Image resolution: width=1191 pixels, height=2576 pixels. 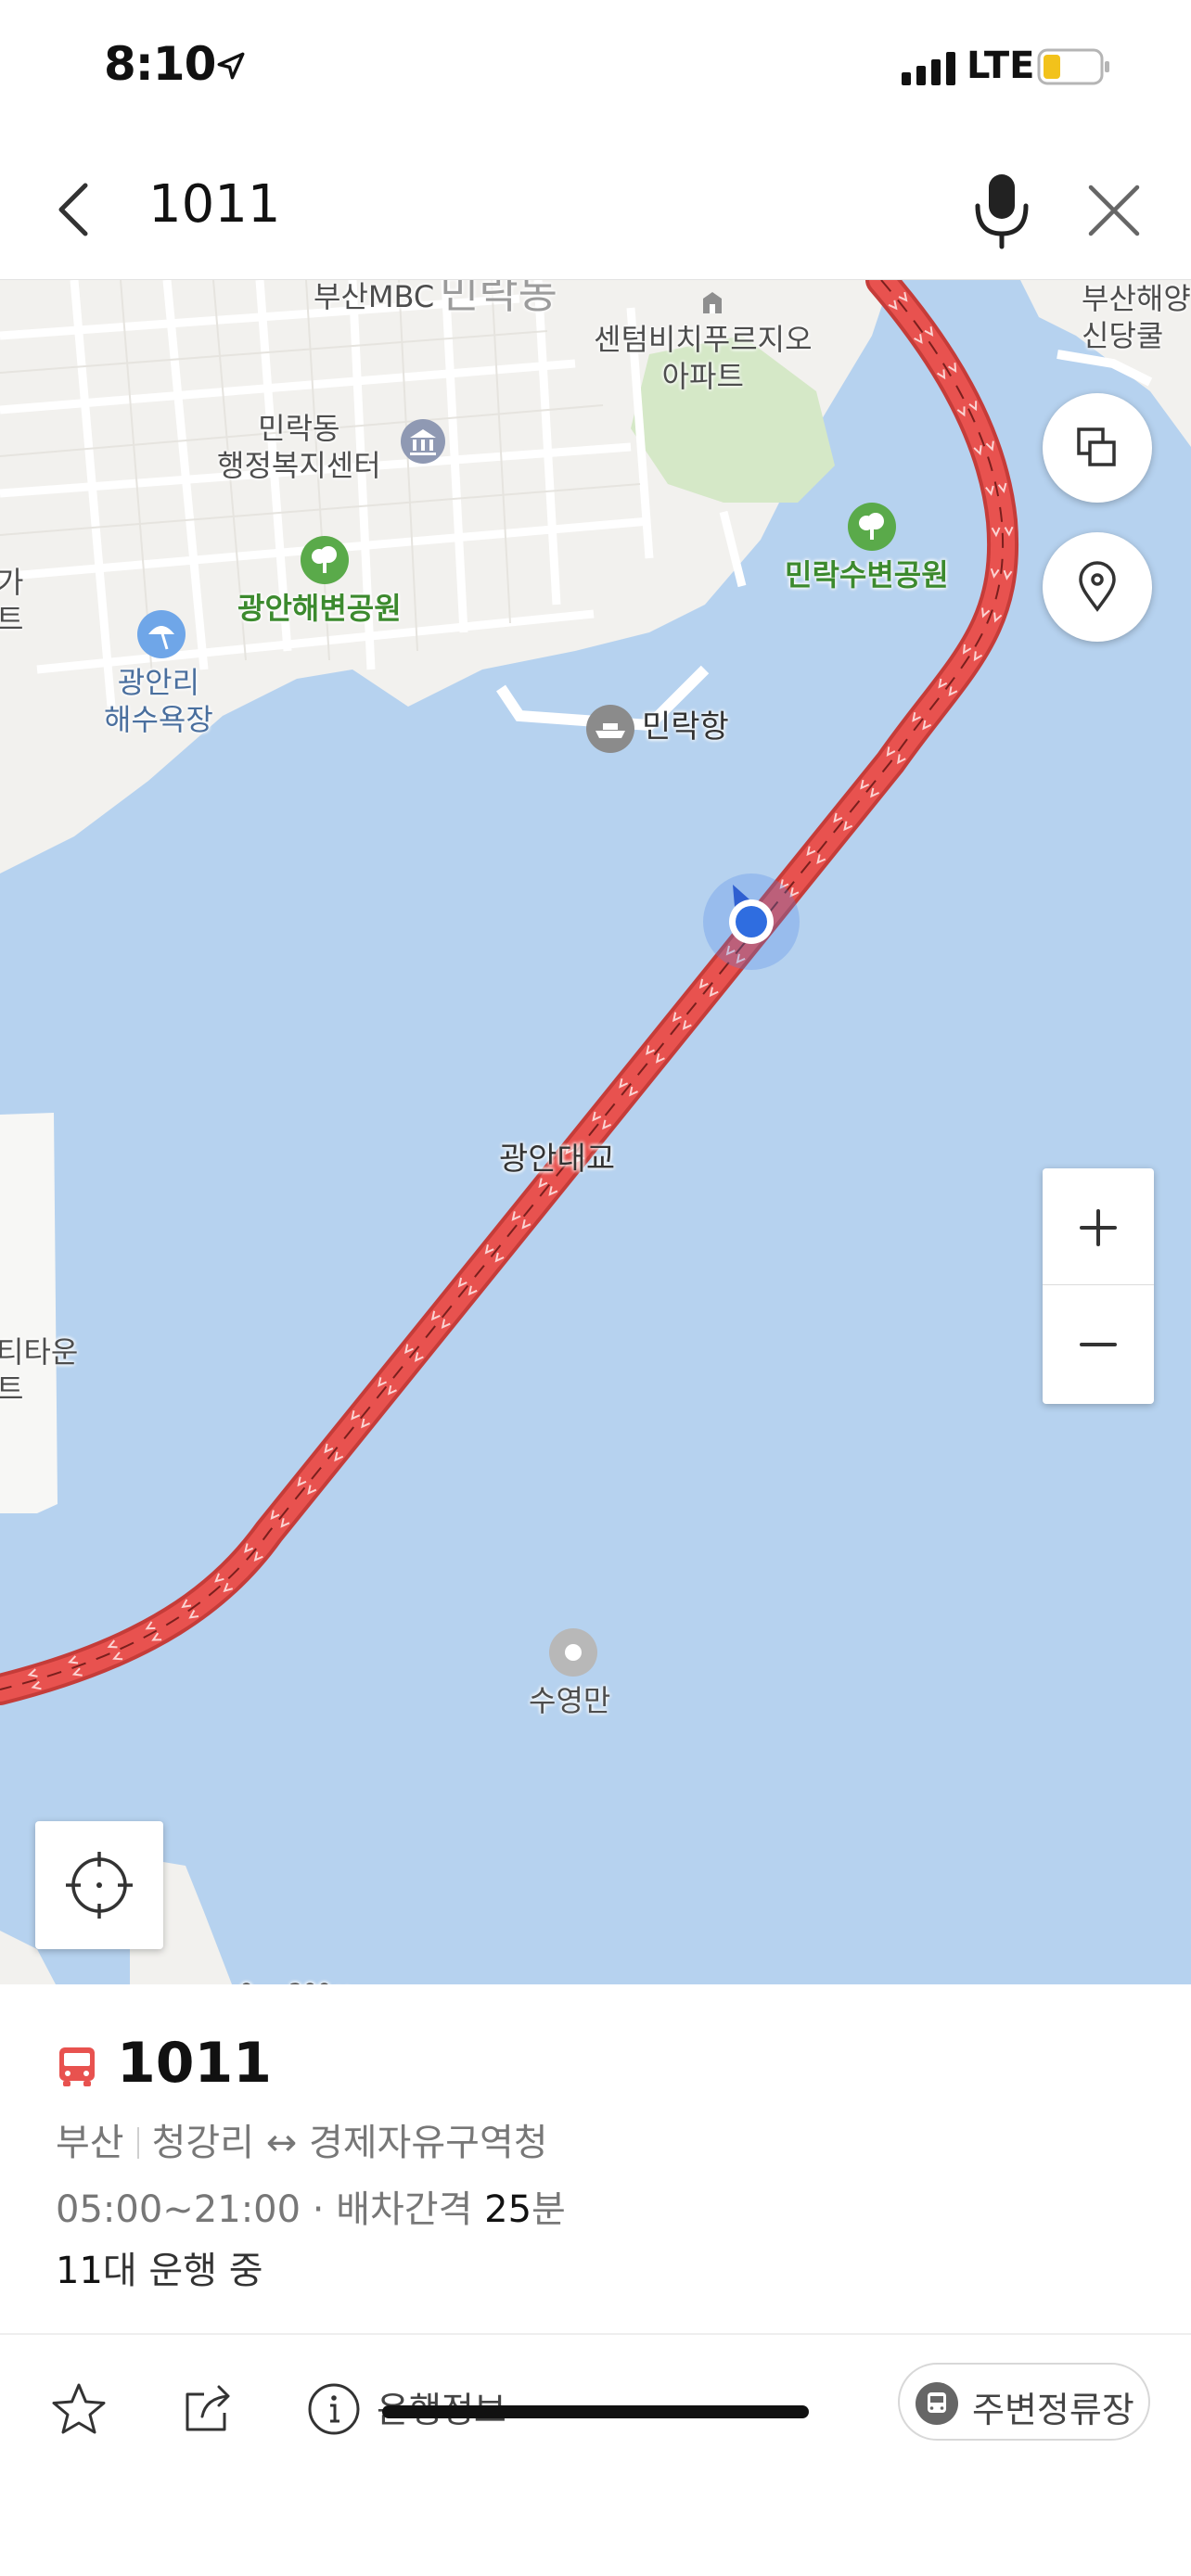 I want to click on microphone-icon, so click(x=1002, y=211).